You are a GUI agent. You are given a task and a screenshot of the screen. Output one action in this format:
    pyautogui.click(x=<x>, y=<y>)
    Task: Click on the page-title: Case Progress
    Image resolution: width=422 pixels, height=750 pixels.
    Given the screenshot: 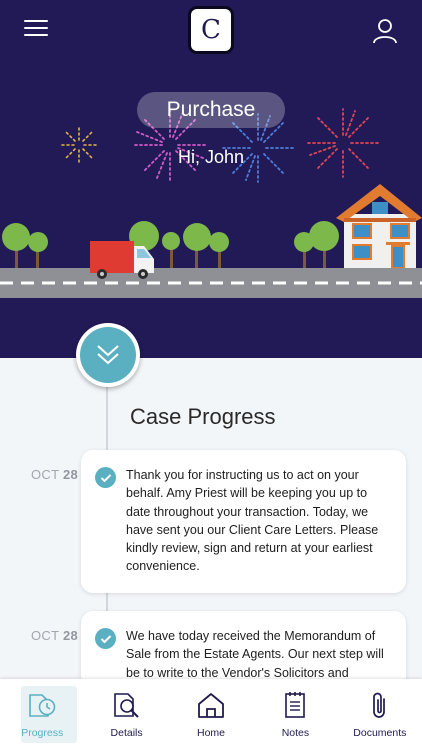 What is the action you would take?
    pyautogui.click(x=203, y=416)
    